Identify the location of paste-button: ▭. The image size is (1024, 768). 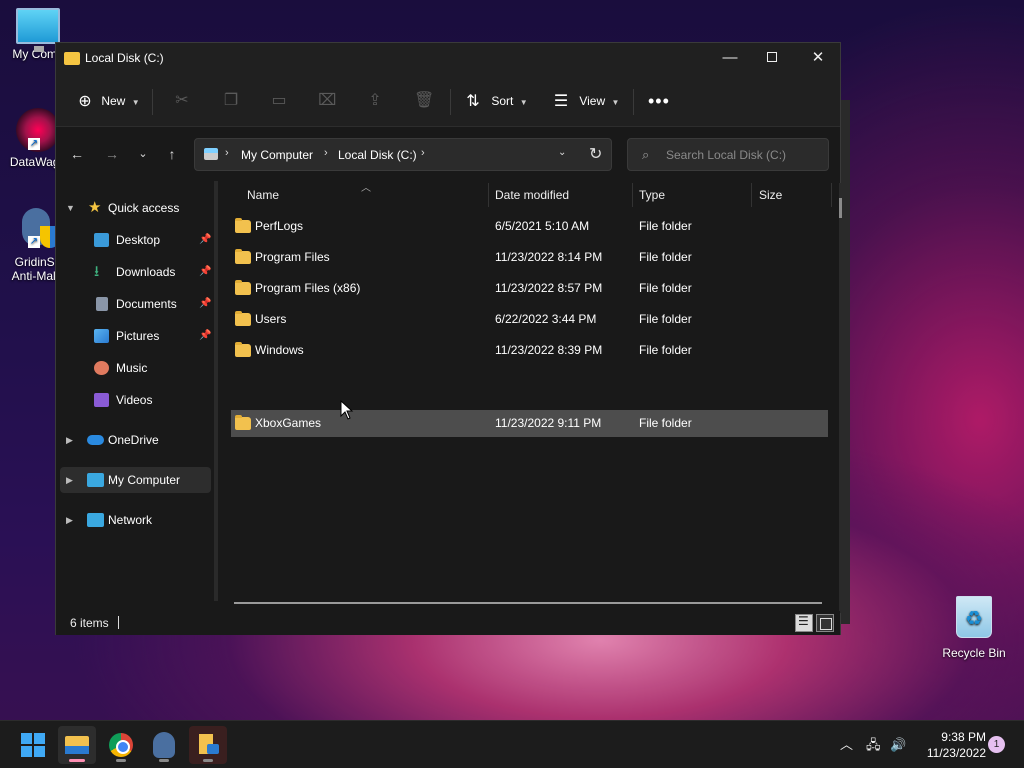
(279, 101).